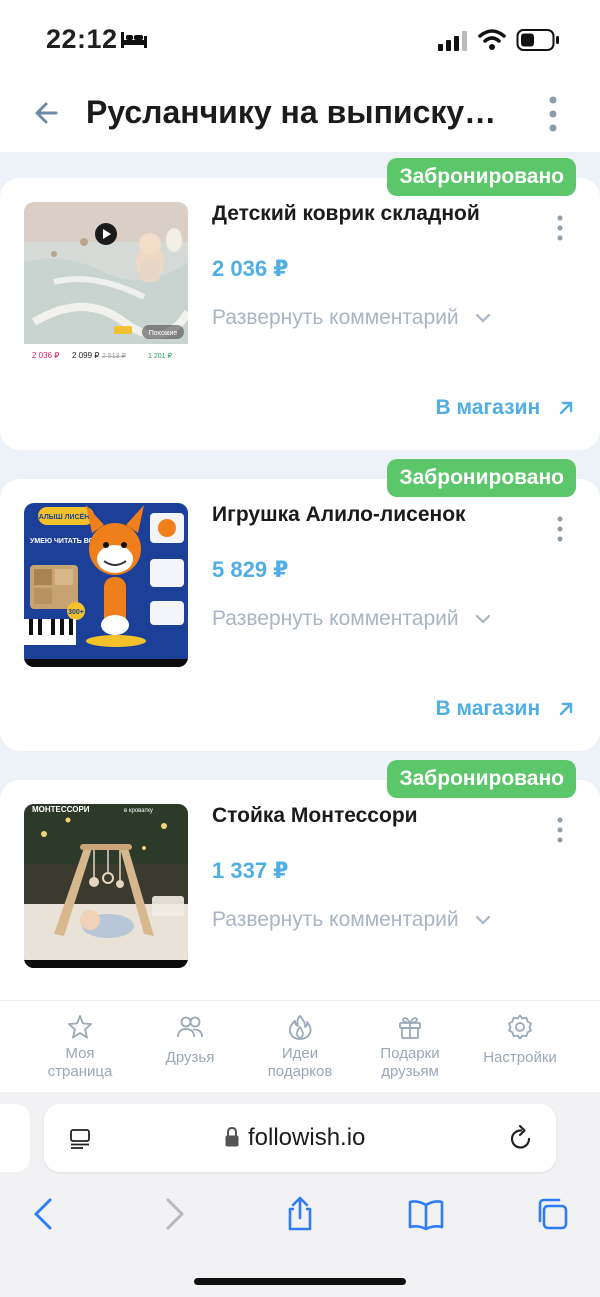  I want to click on nav-settings: Настройки, so click(520, 1040).